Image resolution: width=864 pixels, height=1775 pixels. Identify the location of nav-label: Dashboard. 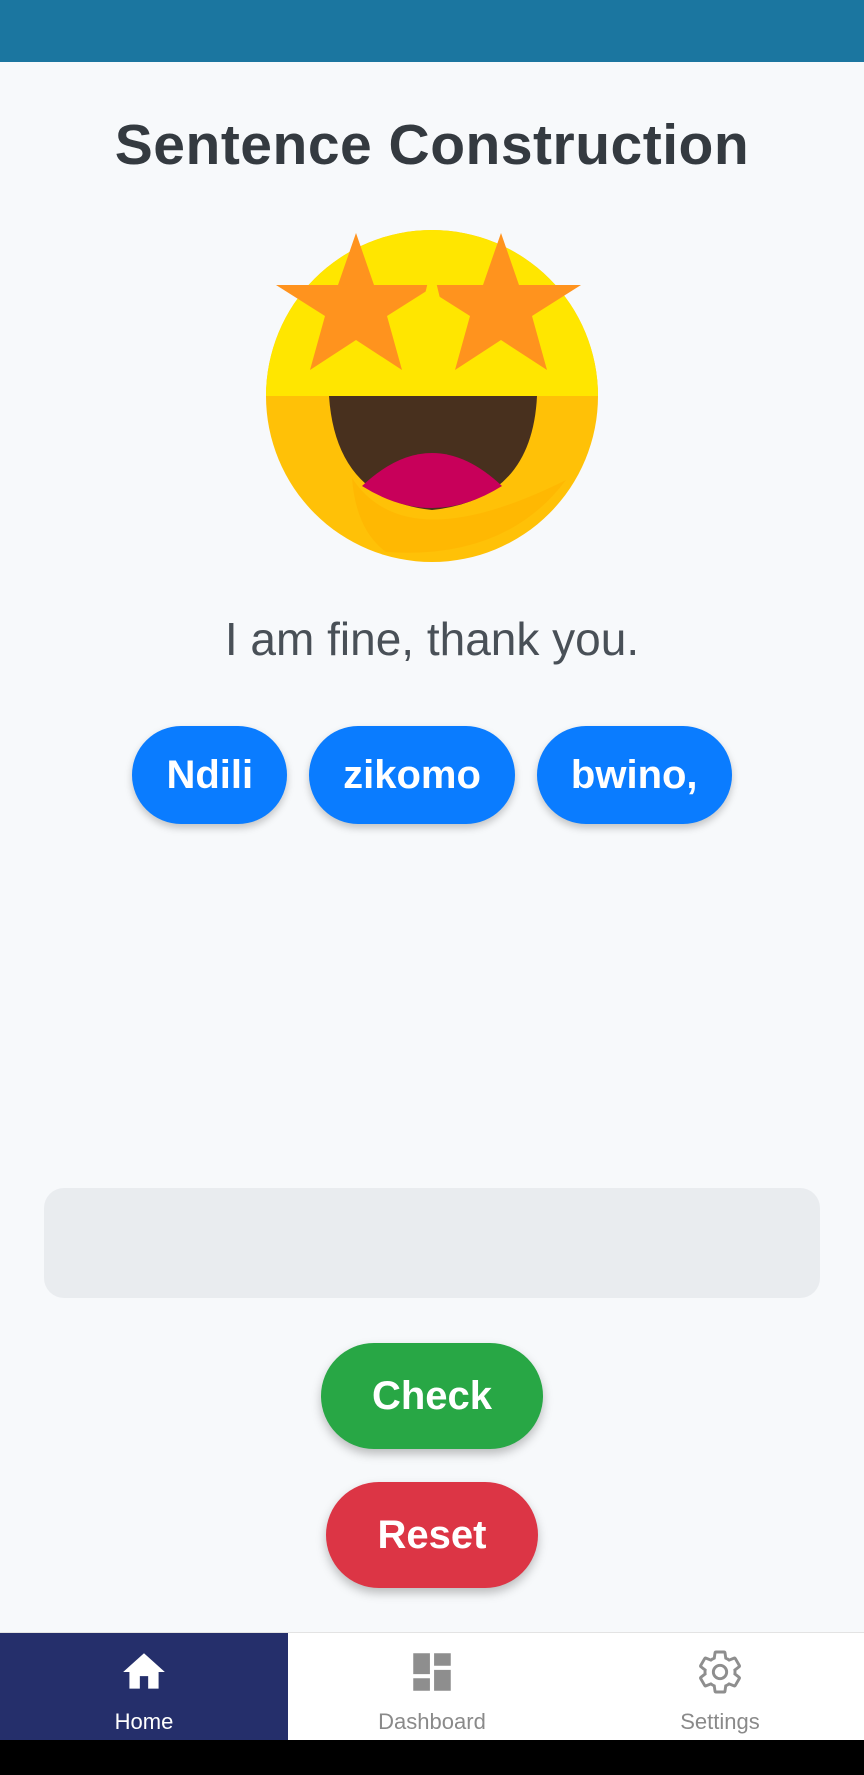
(432, 1721).